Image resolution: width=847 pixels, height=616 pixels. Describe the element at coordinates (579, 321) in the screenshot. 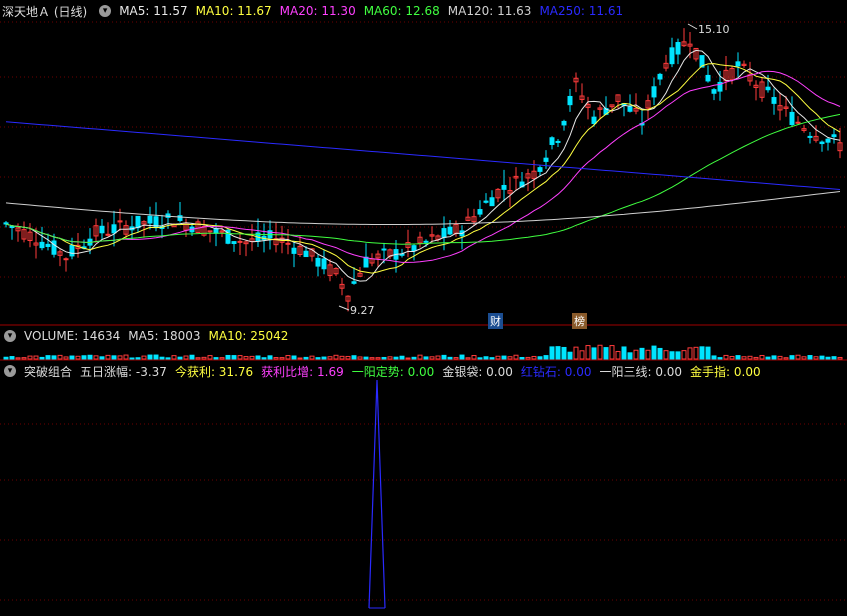

I see `ranking-marker: 榜` at that location.